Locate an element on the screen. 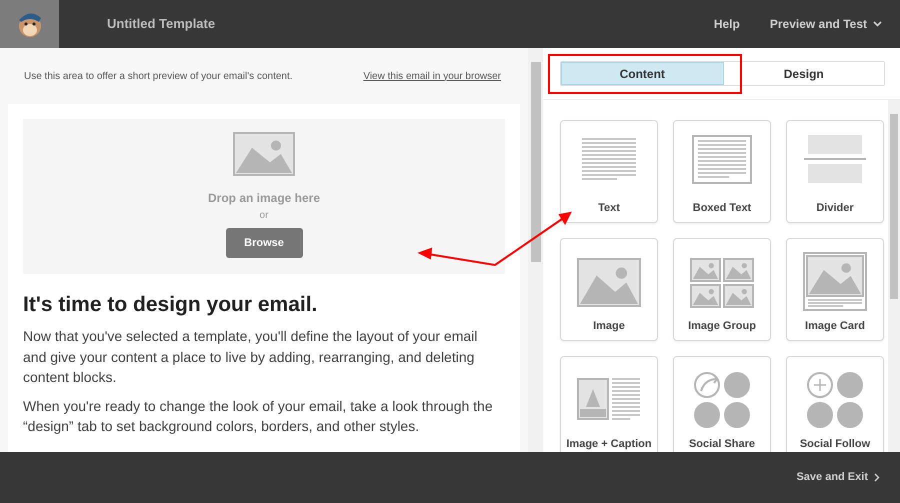 The image size is (900, 503). body-paragraph: When you're ready to change the look of your email, take a look through the “design” tab to set background colors, borders, and other styles. is located at coordinates (258, 416).